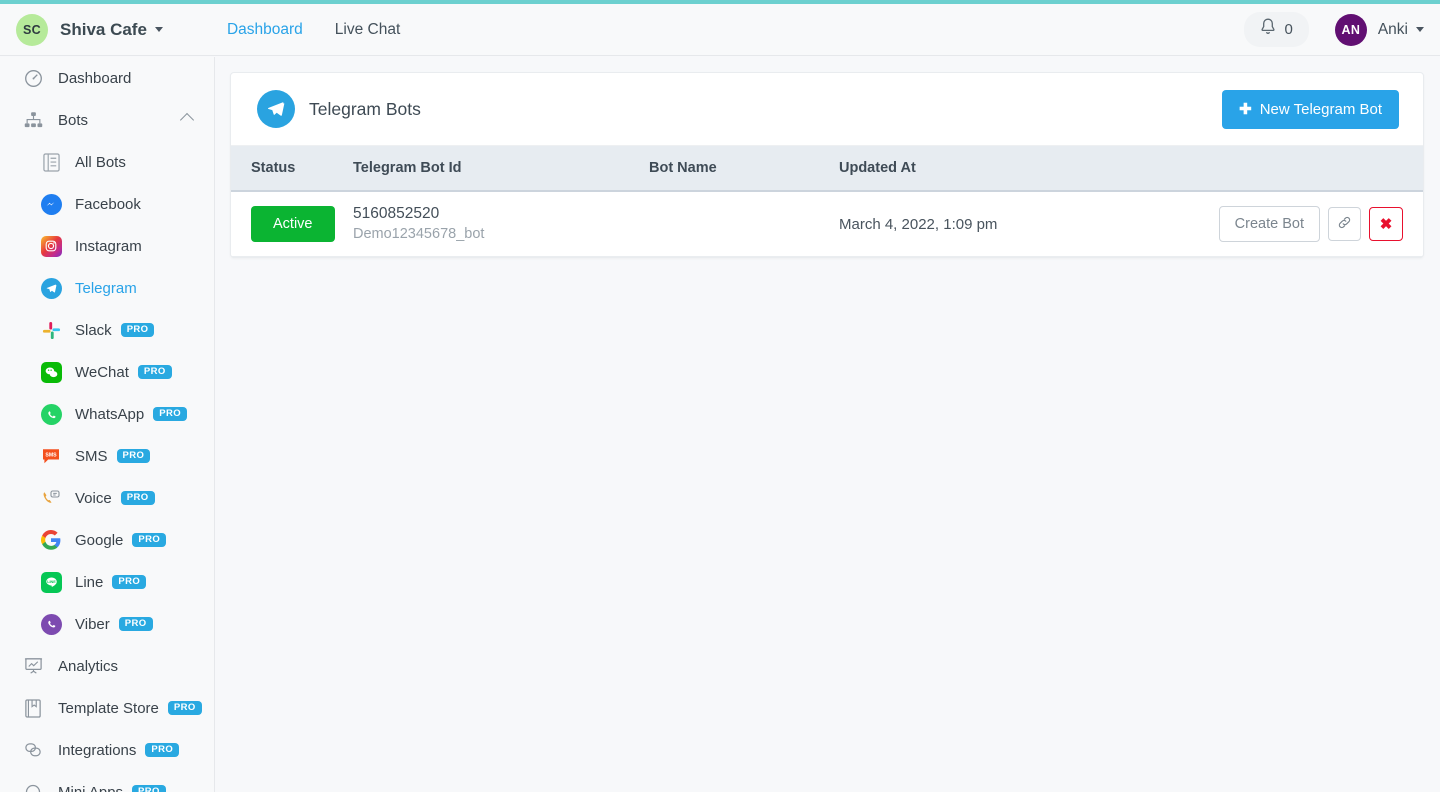  I want to click on org-name: Shiva Cafe, so click(103, 29).